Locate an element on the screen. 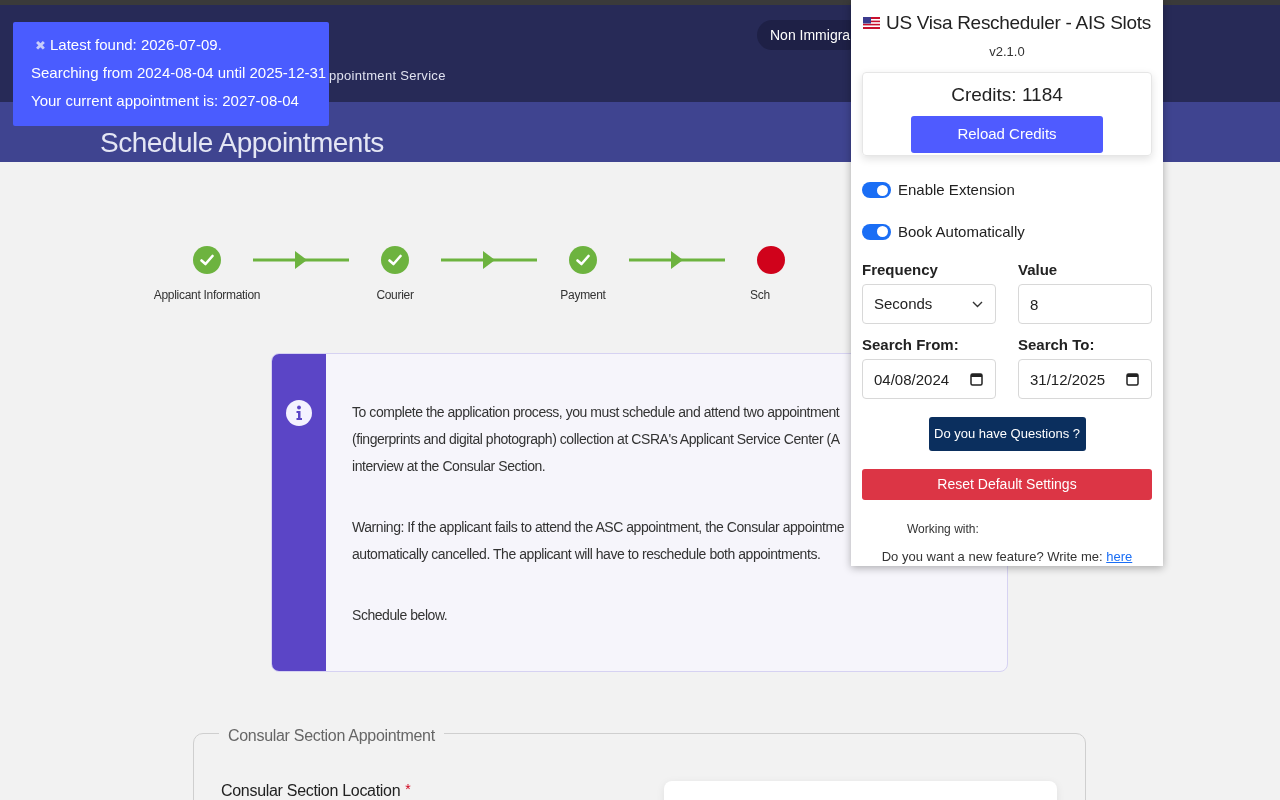  working-with-text: Working with: is located at coordinates (943, 528).